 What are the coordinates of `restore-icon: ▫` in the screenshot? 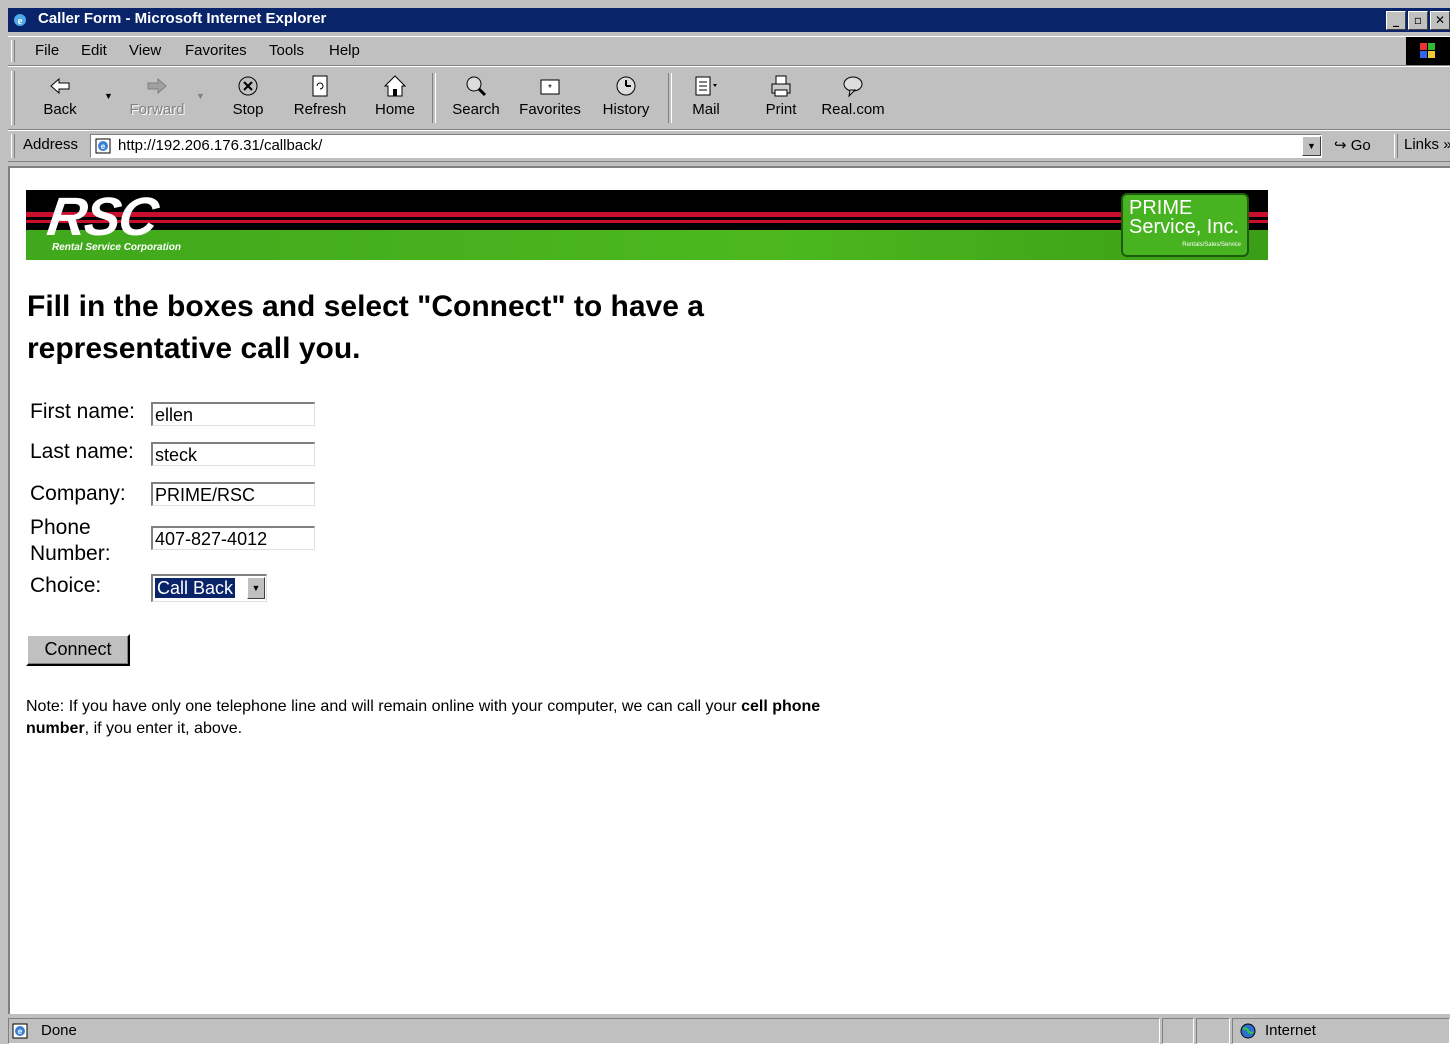 It's located at (1418, 20).